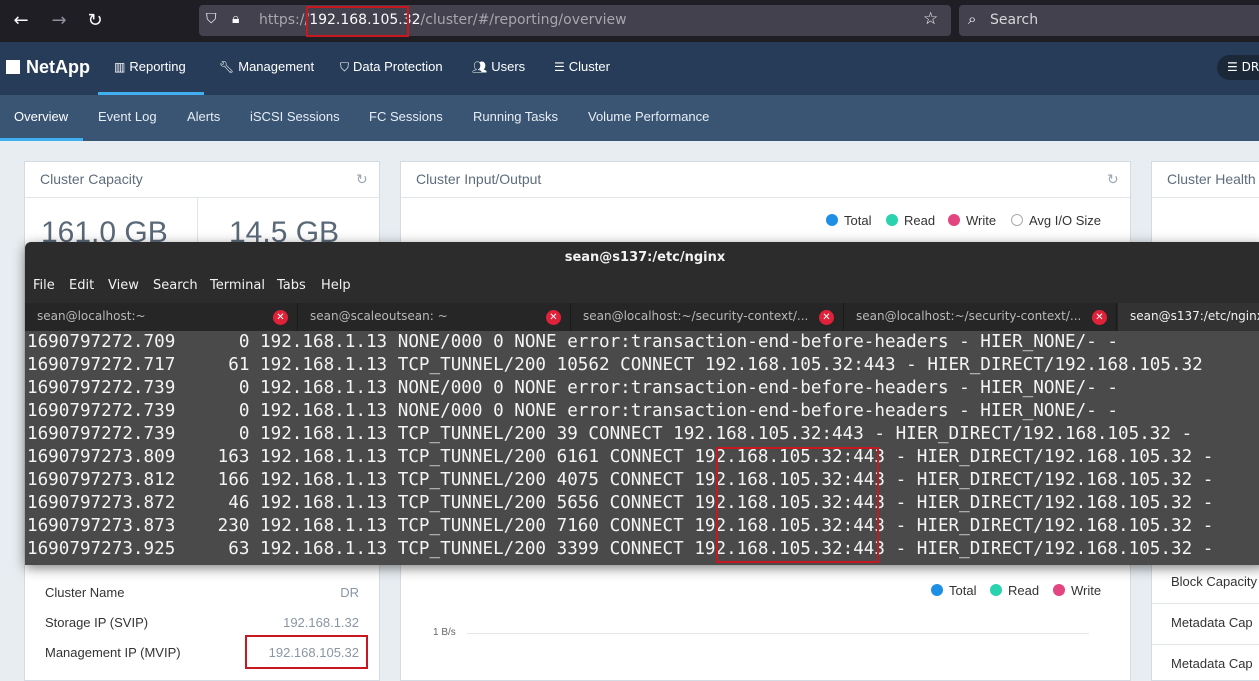 Image resolution: width=1259 pixels, height=681 pixels. What do you see at coordinates (379, 316) in the screenshot?
I see `terminal-tab-label: sean@scaleoutsean: ~` at bounding box center [379, 316].